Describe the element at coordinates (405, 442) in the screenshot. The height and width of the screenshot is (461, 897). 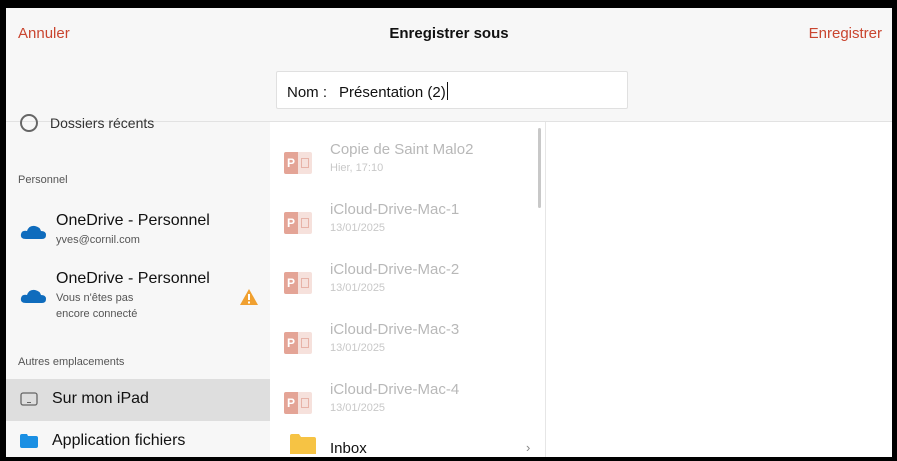
I see `list-item-inbox-folder: Inbox ›` at that location.